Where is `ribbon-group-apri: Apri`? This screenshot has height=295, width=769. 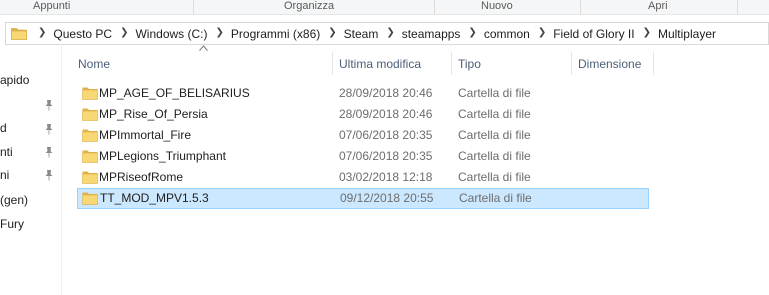 ribbon-group-apri: Apri is located at coordinates (658, 6).